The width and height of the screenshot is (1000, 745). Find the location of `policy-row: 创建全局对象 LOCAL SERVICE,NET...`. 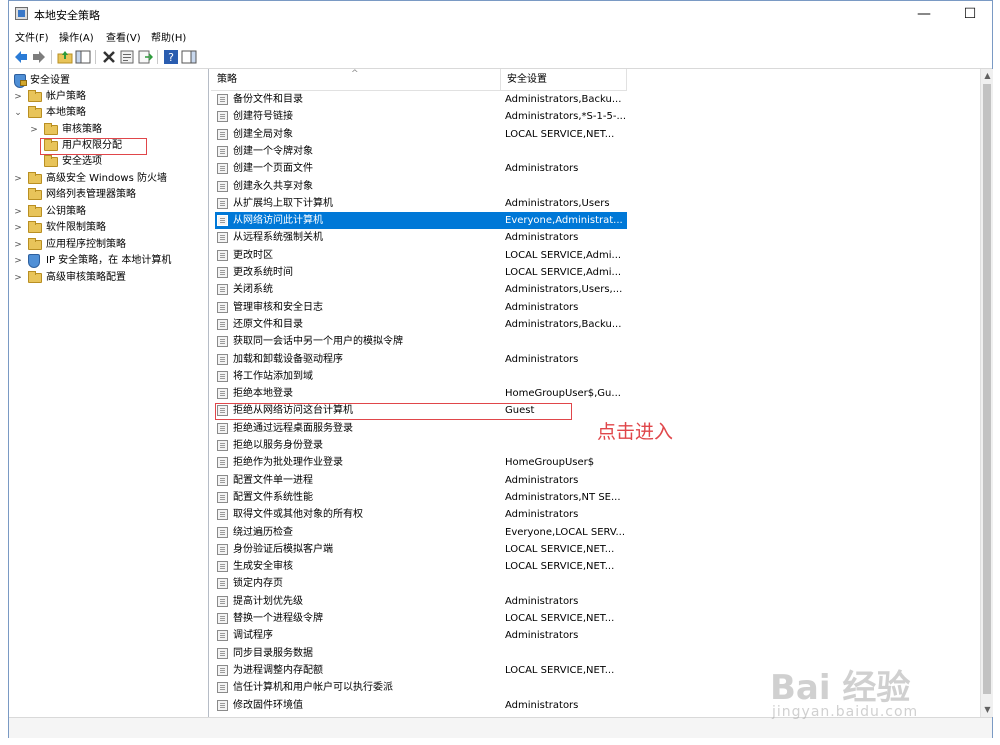

policy-row: 创建全局对象 LOCAL SERVICE,NET... is located at coordinates (421, 134).